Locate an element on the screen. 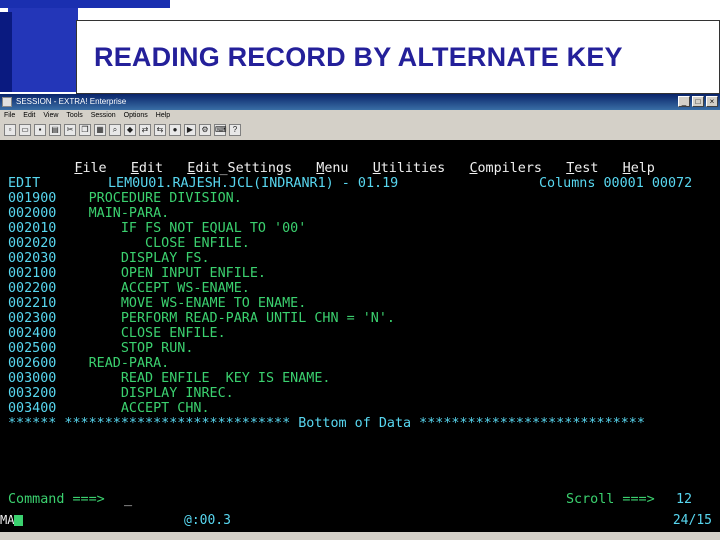  line-text: MOVE WS-ENAME TO ENAME. is located at coordinates (181, 303).